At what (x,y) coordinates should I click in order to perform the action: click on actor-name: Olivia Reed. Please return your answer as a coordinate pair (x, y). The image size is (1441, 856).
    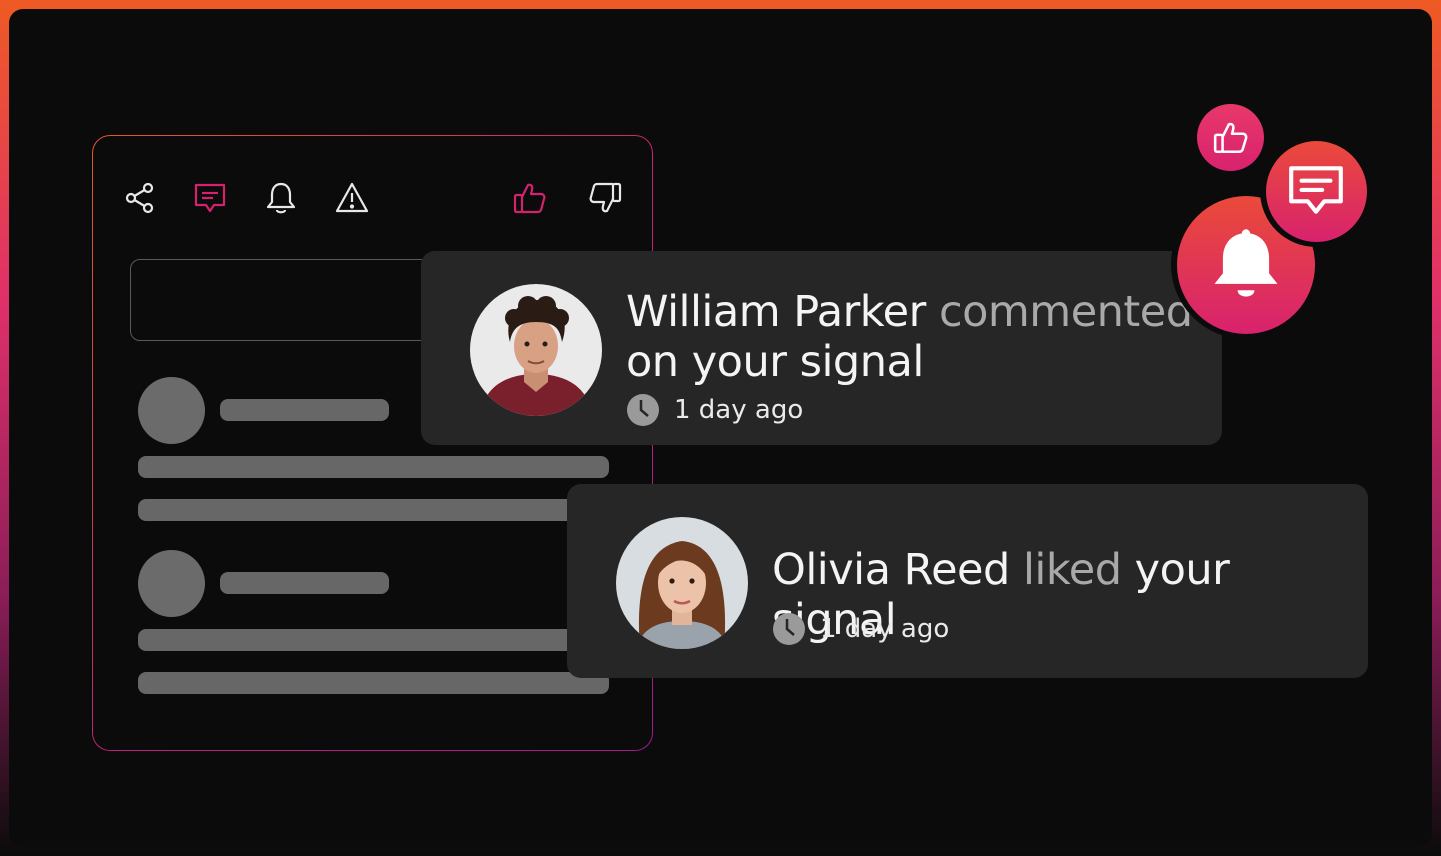
    Looking at the image, I should click on (891, 570).